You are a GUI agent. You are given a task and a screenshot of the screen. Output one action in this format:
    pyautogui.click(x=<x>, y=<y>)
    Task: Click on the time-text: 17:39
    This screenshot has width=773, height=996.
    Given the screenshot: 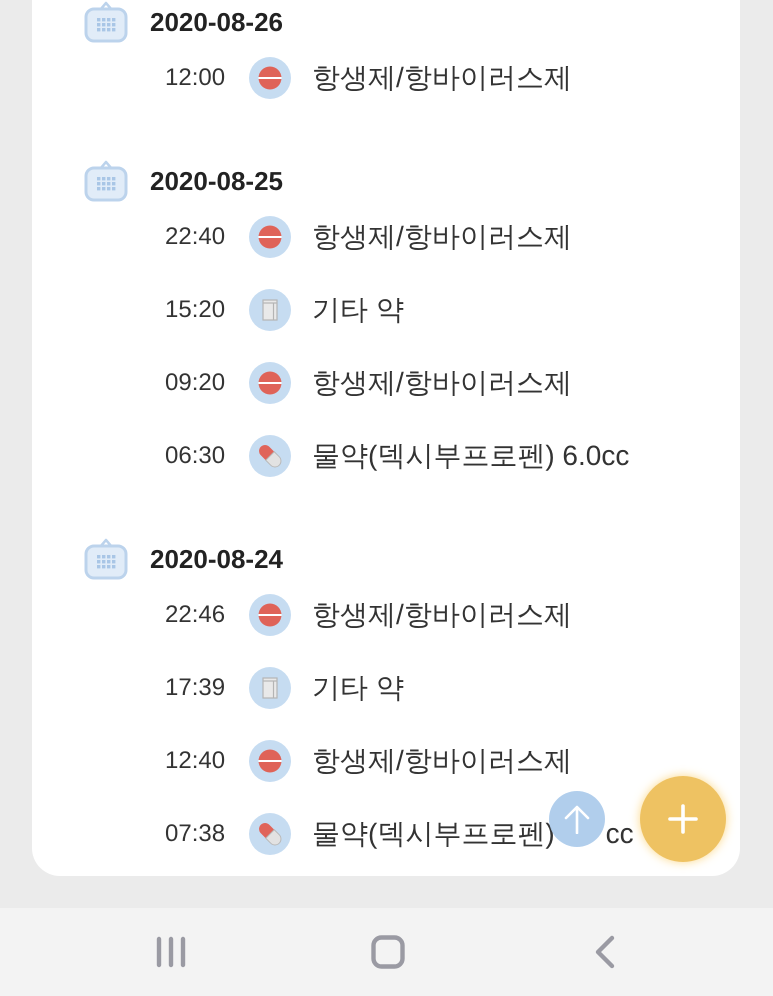 What is the action you would take?
    pyautogui.click(x=195, y=688)
    